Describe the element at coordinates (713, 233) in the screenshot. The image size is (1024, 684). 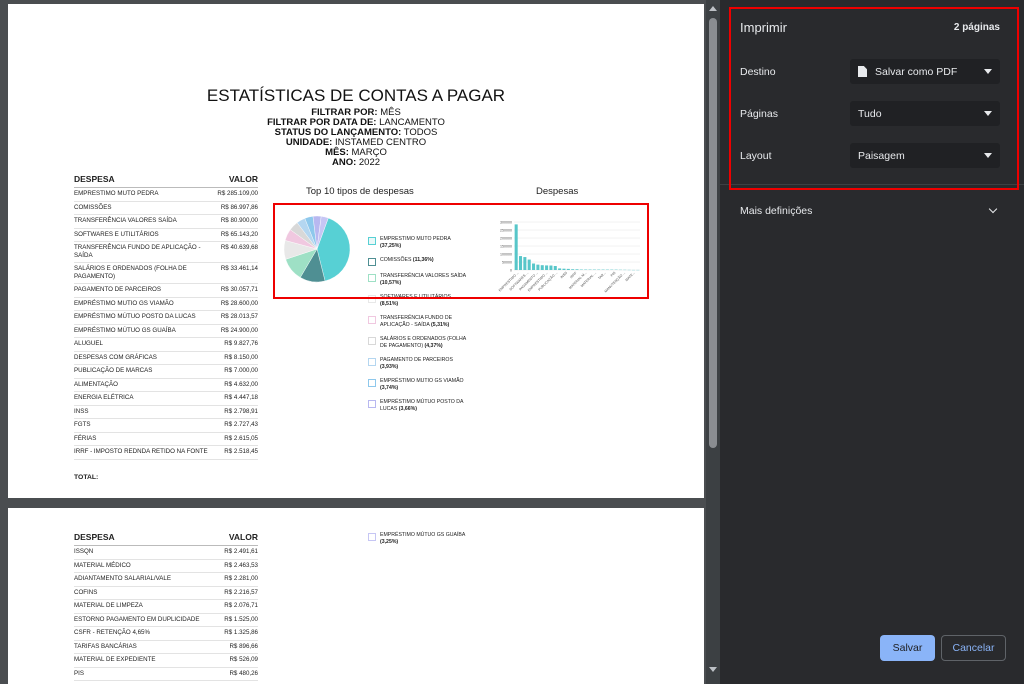
I see `scrollbar-thumb` at that location.